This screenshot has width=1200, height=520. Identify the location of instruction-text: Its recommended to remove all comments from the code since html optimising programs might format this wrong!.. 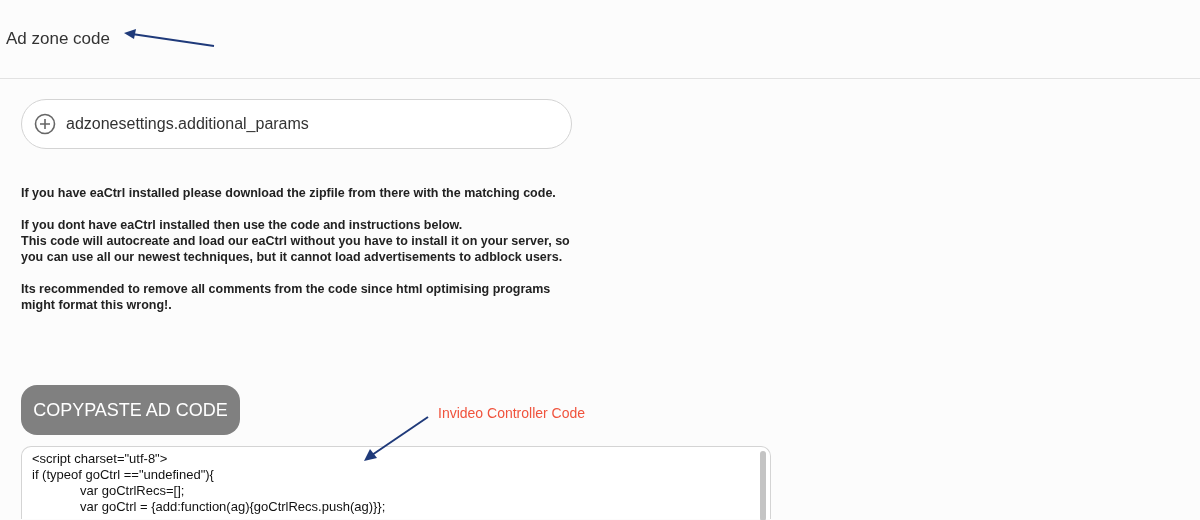
(286, 297).